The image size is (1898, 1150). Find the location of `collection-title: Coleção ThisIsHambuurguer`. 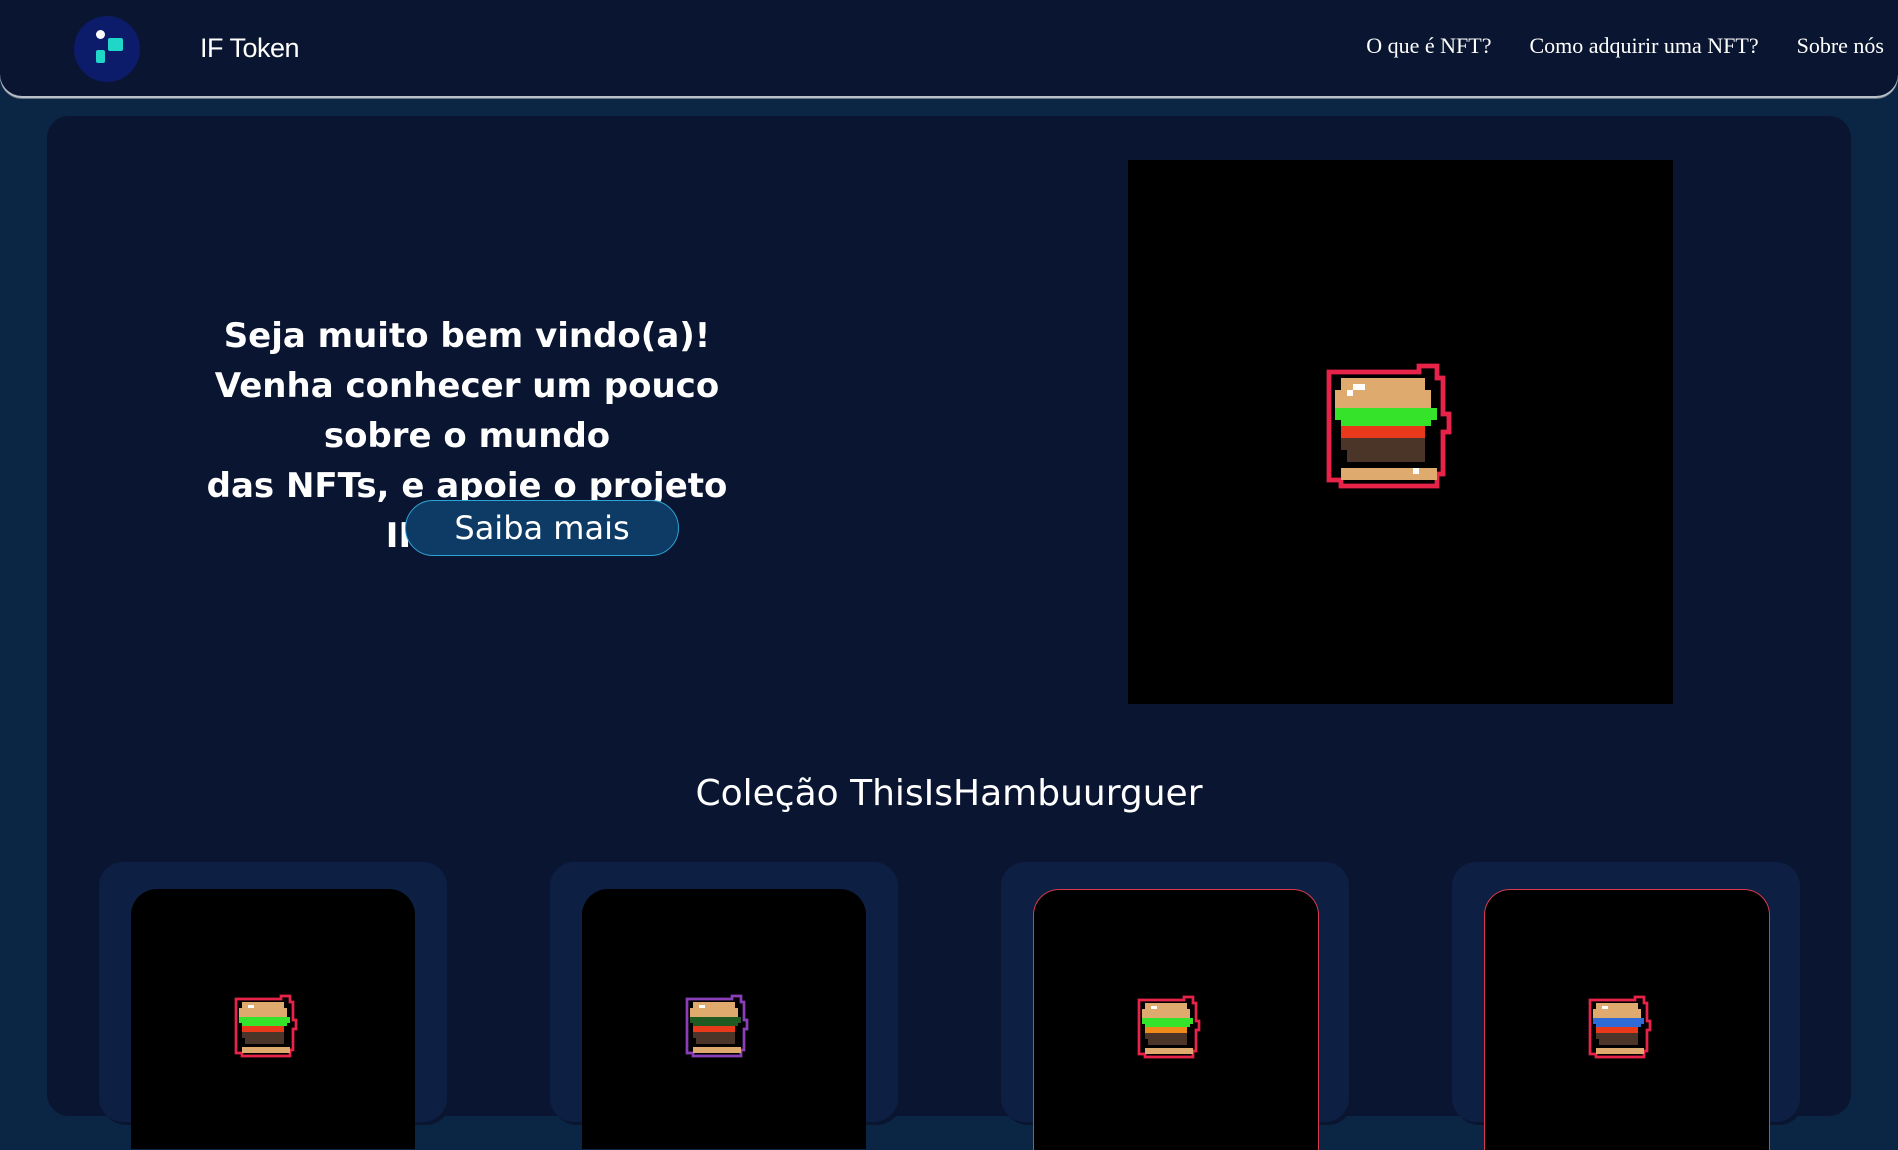

collection-title: Coleção ThisIsHambuurguer is located at coordinates (949, 793).